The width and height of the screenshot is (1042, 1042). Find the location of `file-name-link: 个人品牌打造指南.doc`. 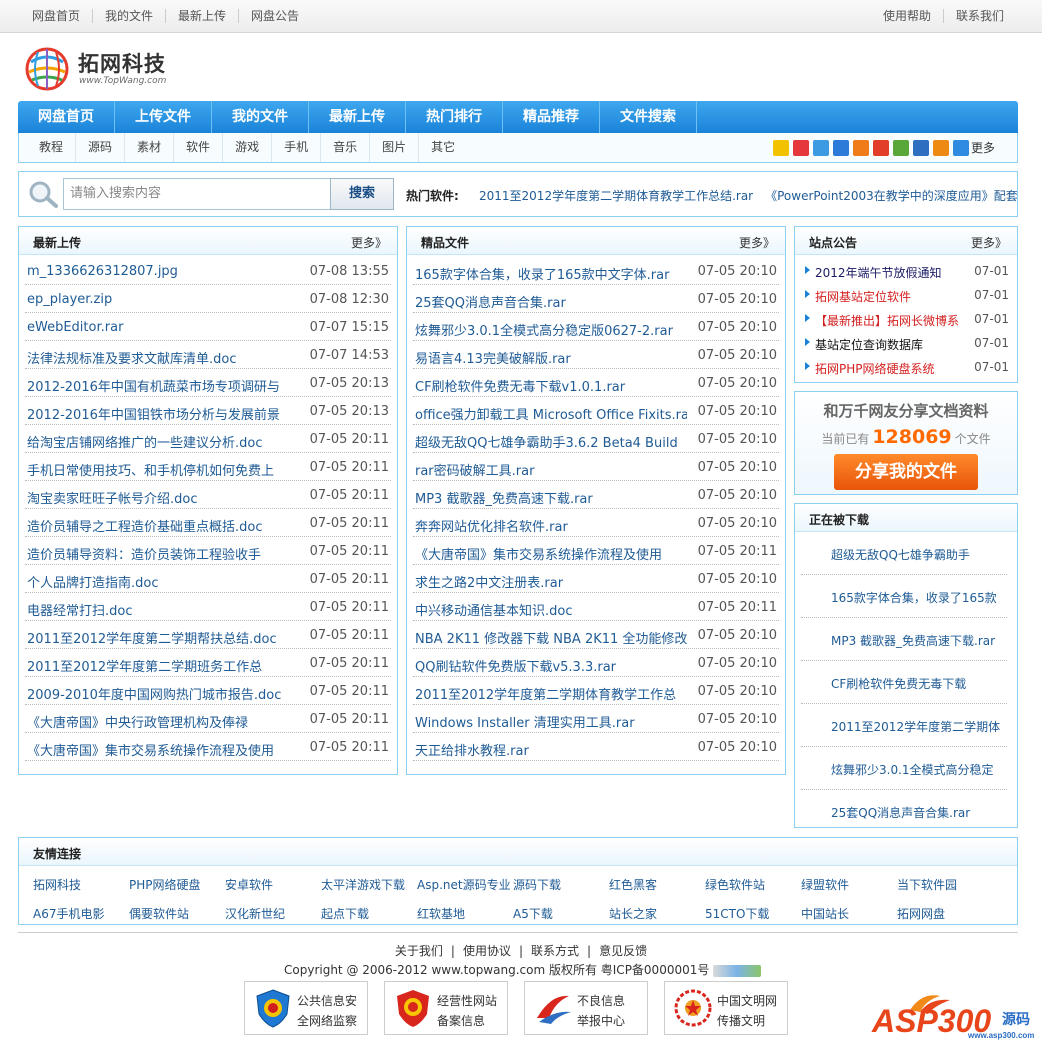

file-name-link: 个人品牌打造指南.doc is located at coordinates (163, 581).